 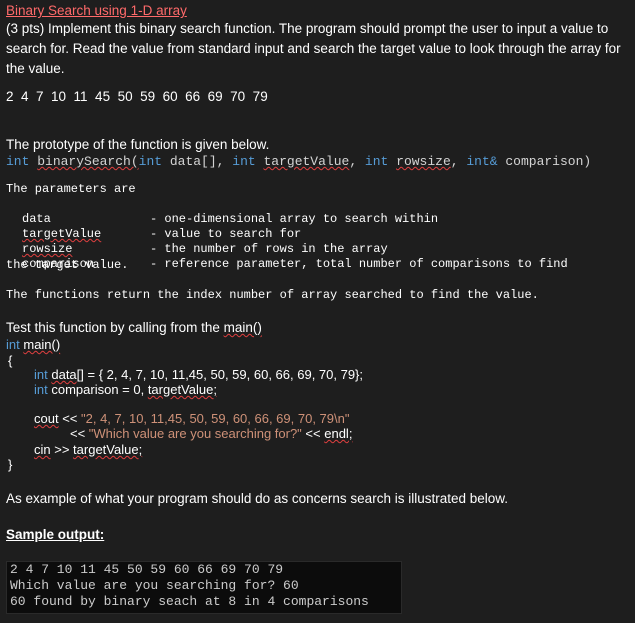 What do you see at coordinates (55, 534) in the screenshot?
I see `sample-output-heading: Sample output:` at bounding box center [55, 534].